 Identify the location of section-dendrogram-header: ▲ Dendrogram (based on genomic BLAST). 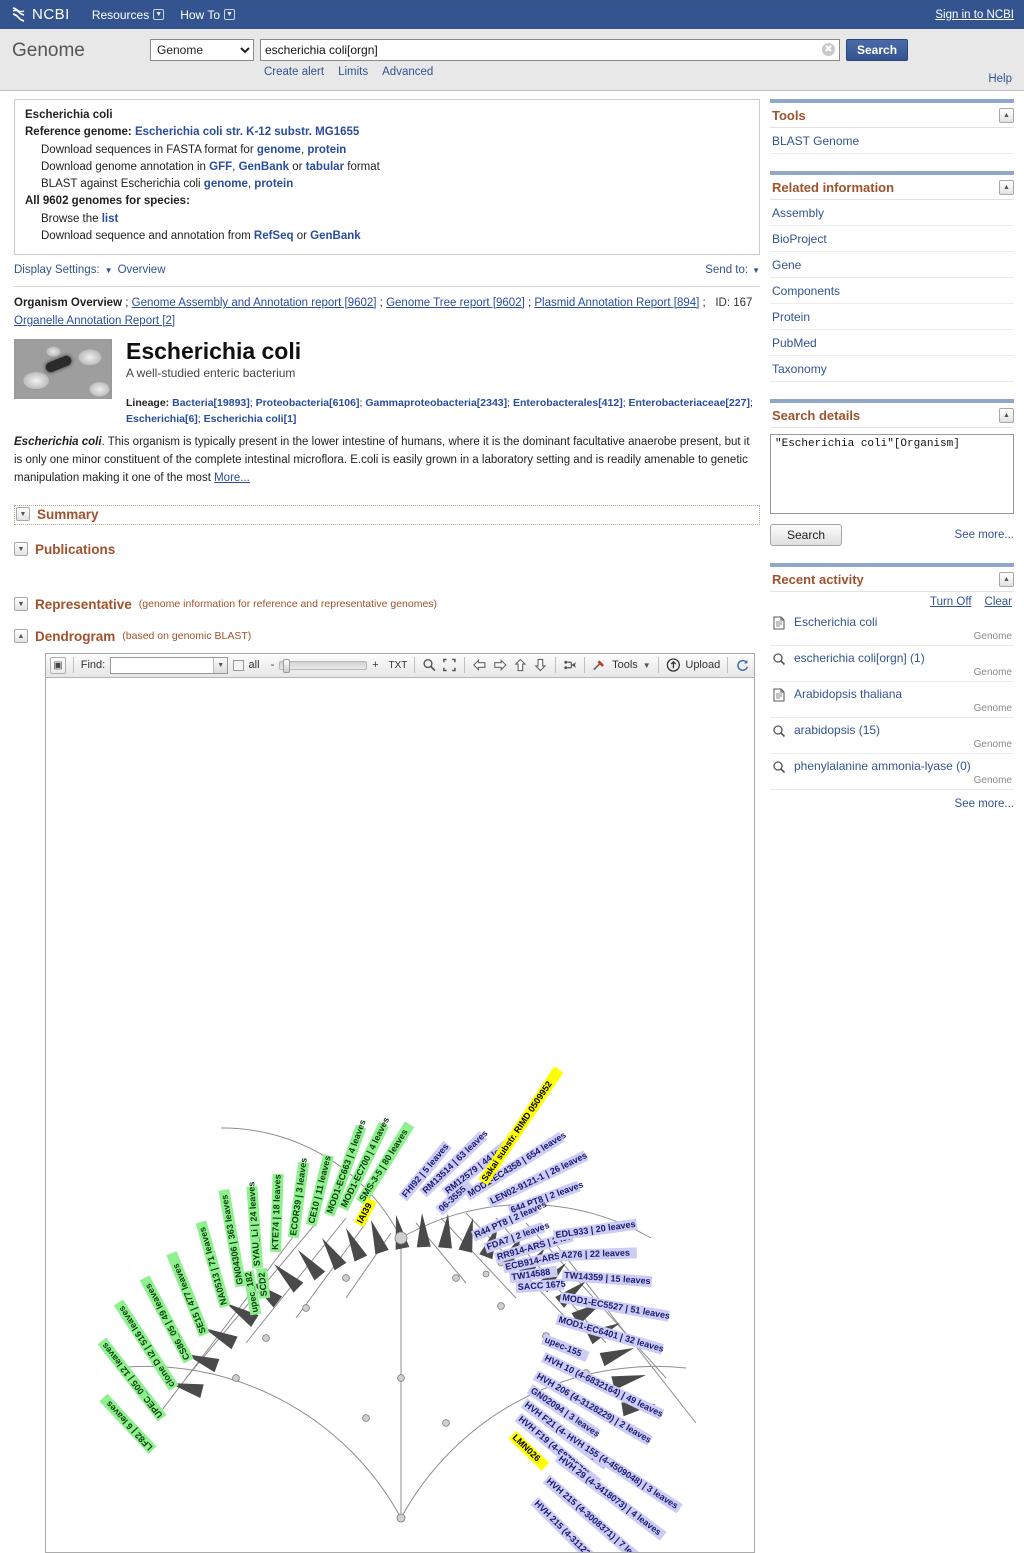
(387, 636).